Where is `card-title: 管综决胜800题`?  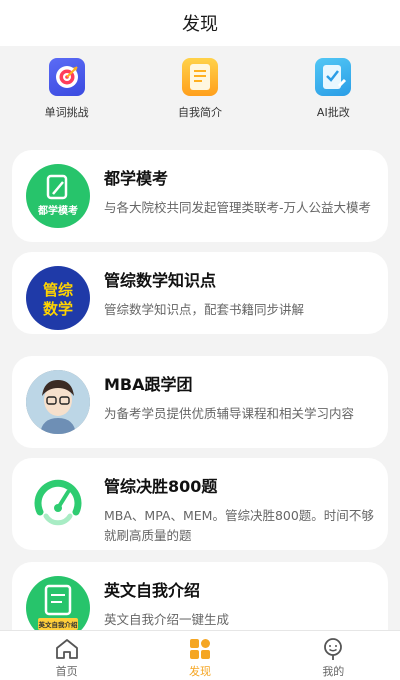
card-title: 管综决胜800题 is located at coordinates (161, 486).